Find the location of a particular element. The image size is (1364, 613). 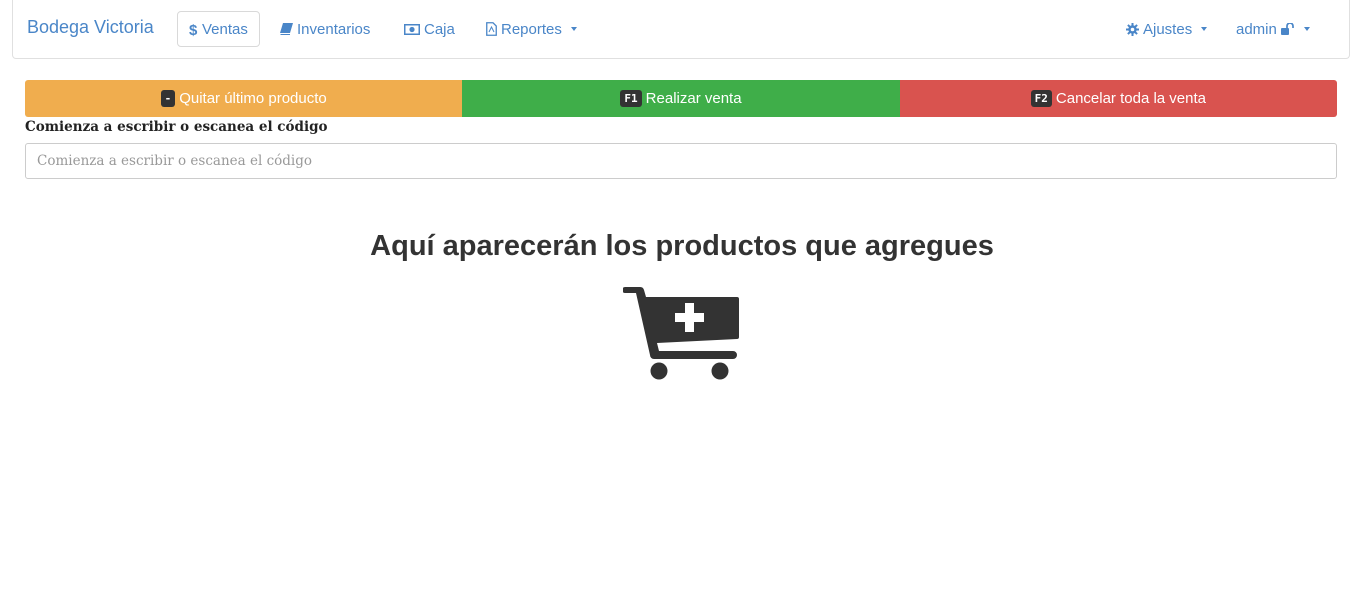

cancel-sale-button: F2 Cancelar toda la venta is located at coordinates (1118, 98).